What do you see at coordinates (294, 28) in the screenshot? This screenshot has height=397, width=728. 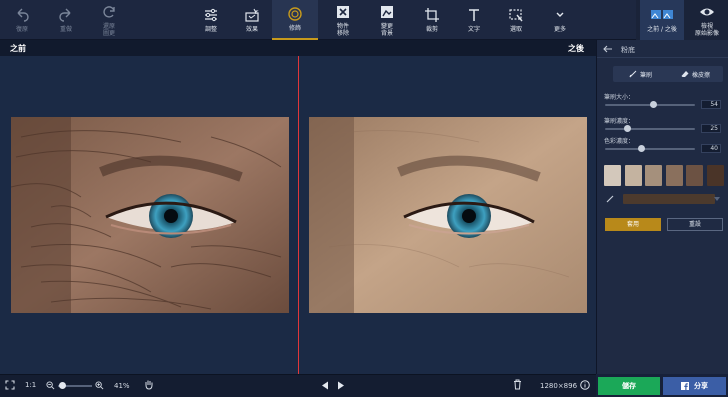 I see `retouch-label: 修飾` at bounding box center [294, 28].